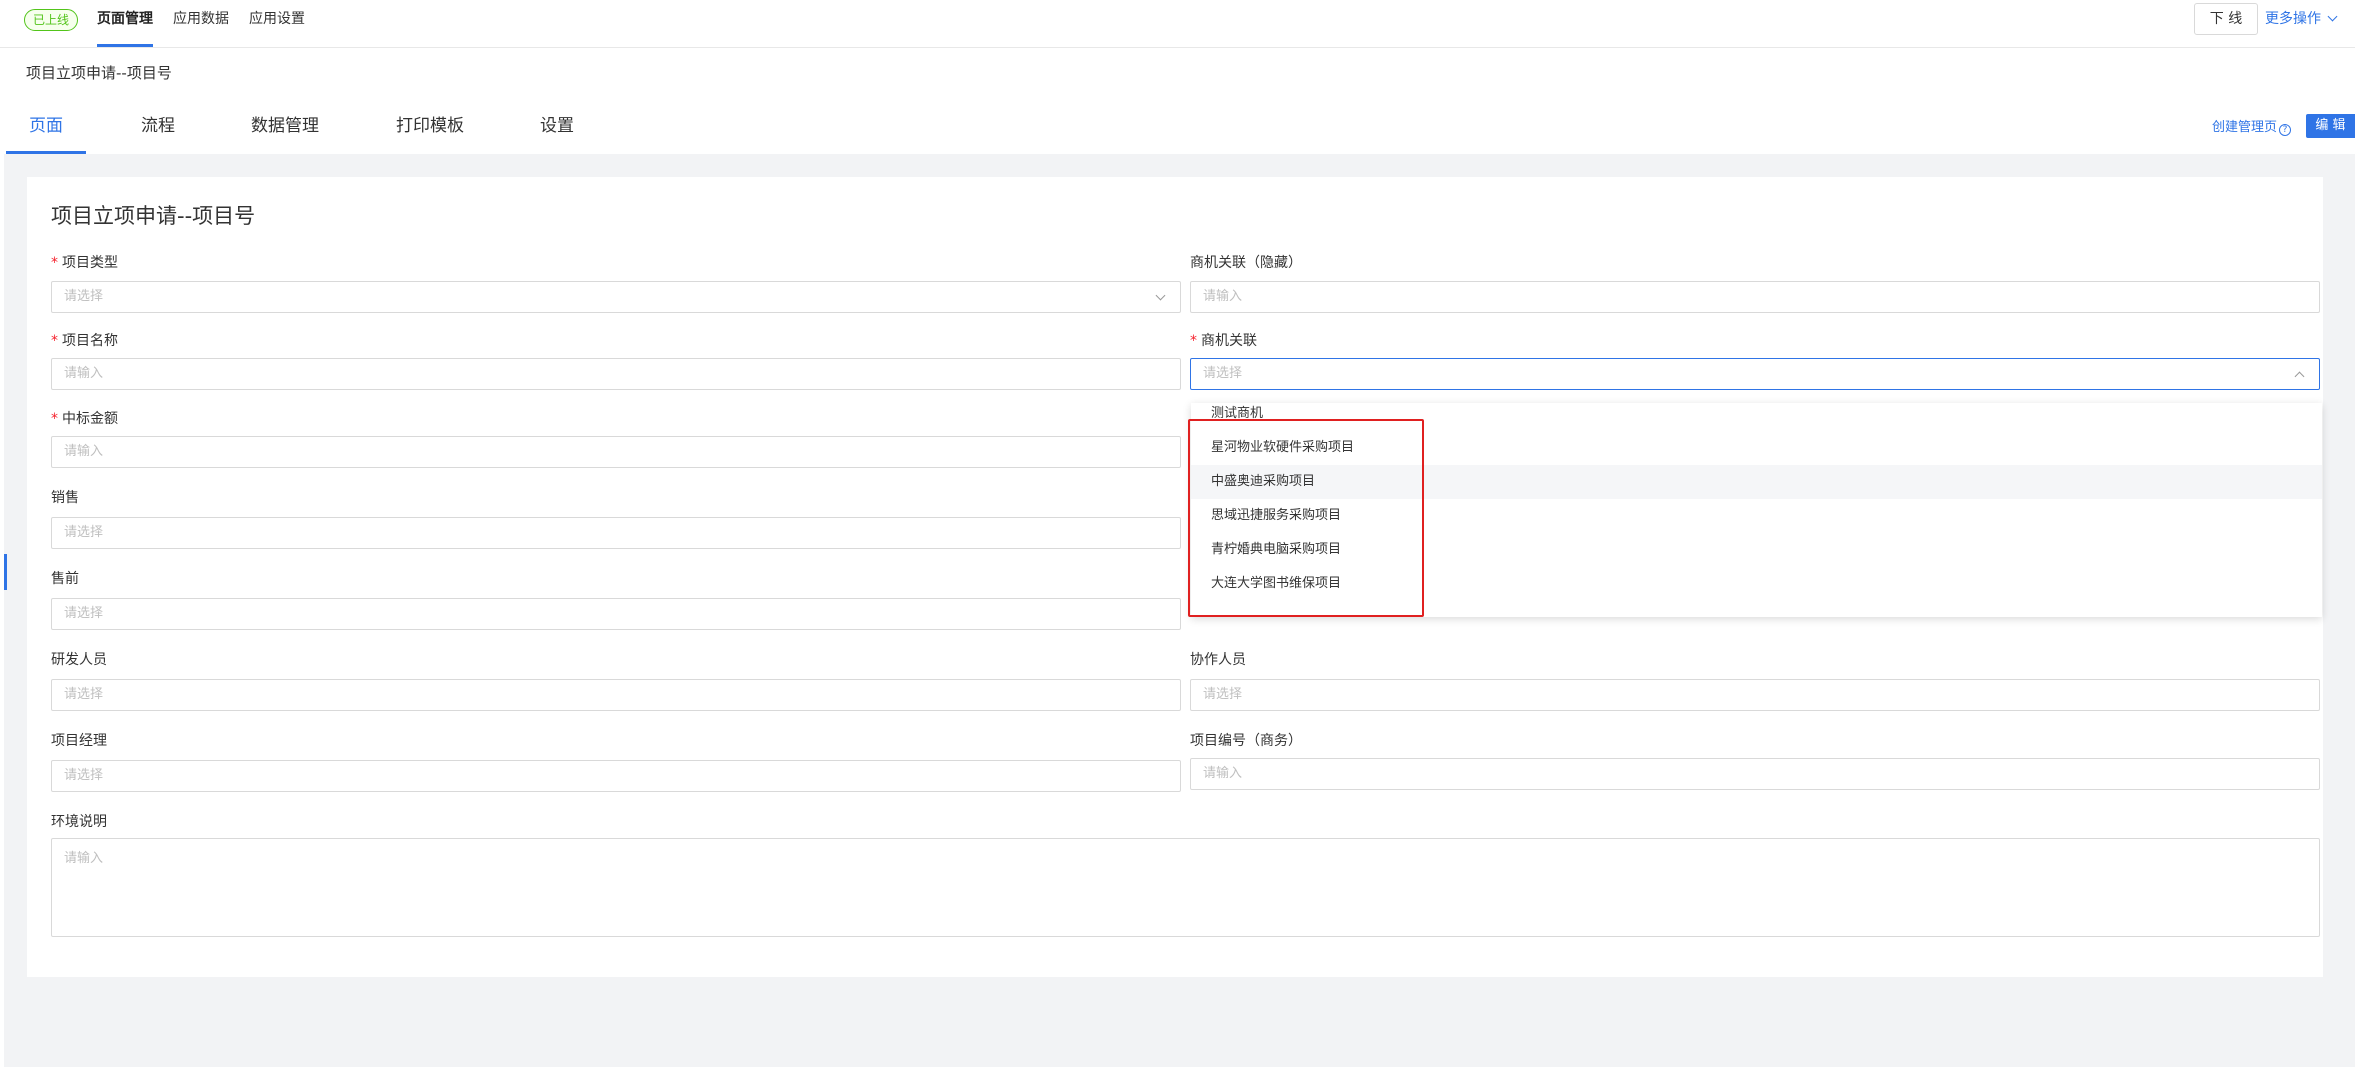 Image resolution: width=2355 pixels, height=1067 pixels. Describe the element at coordinates (90, 341) in the screenshot. I see `project-name-label-text: 项目名称` at that location.